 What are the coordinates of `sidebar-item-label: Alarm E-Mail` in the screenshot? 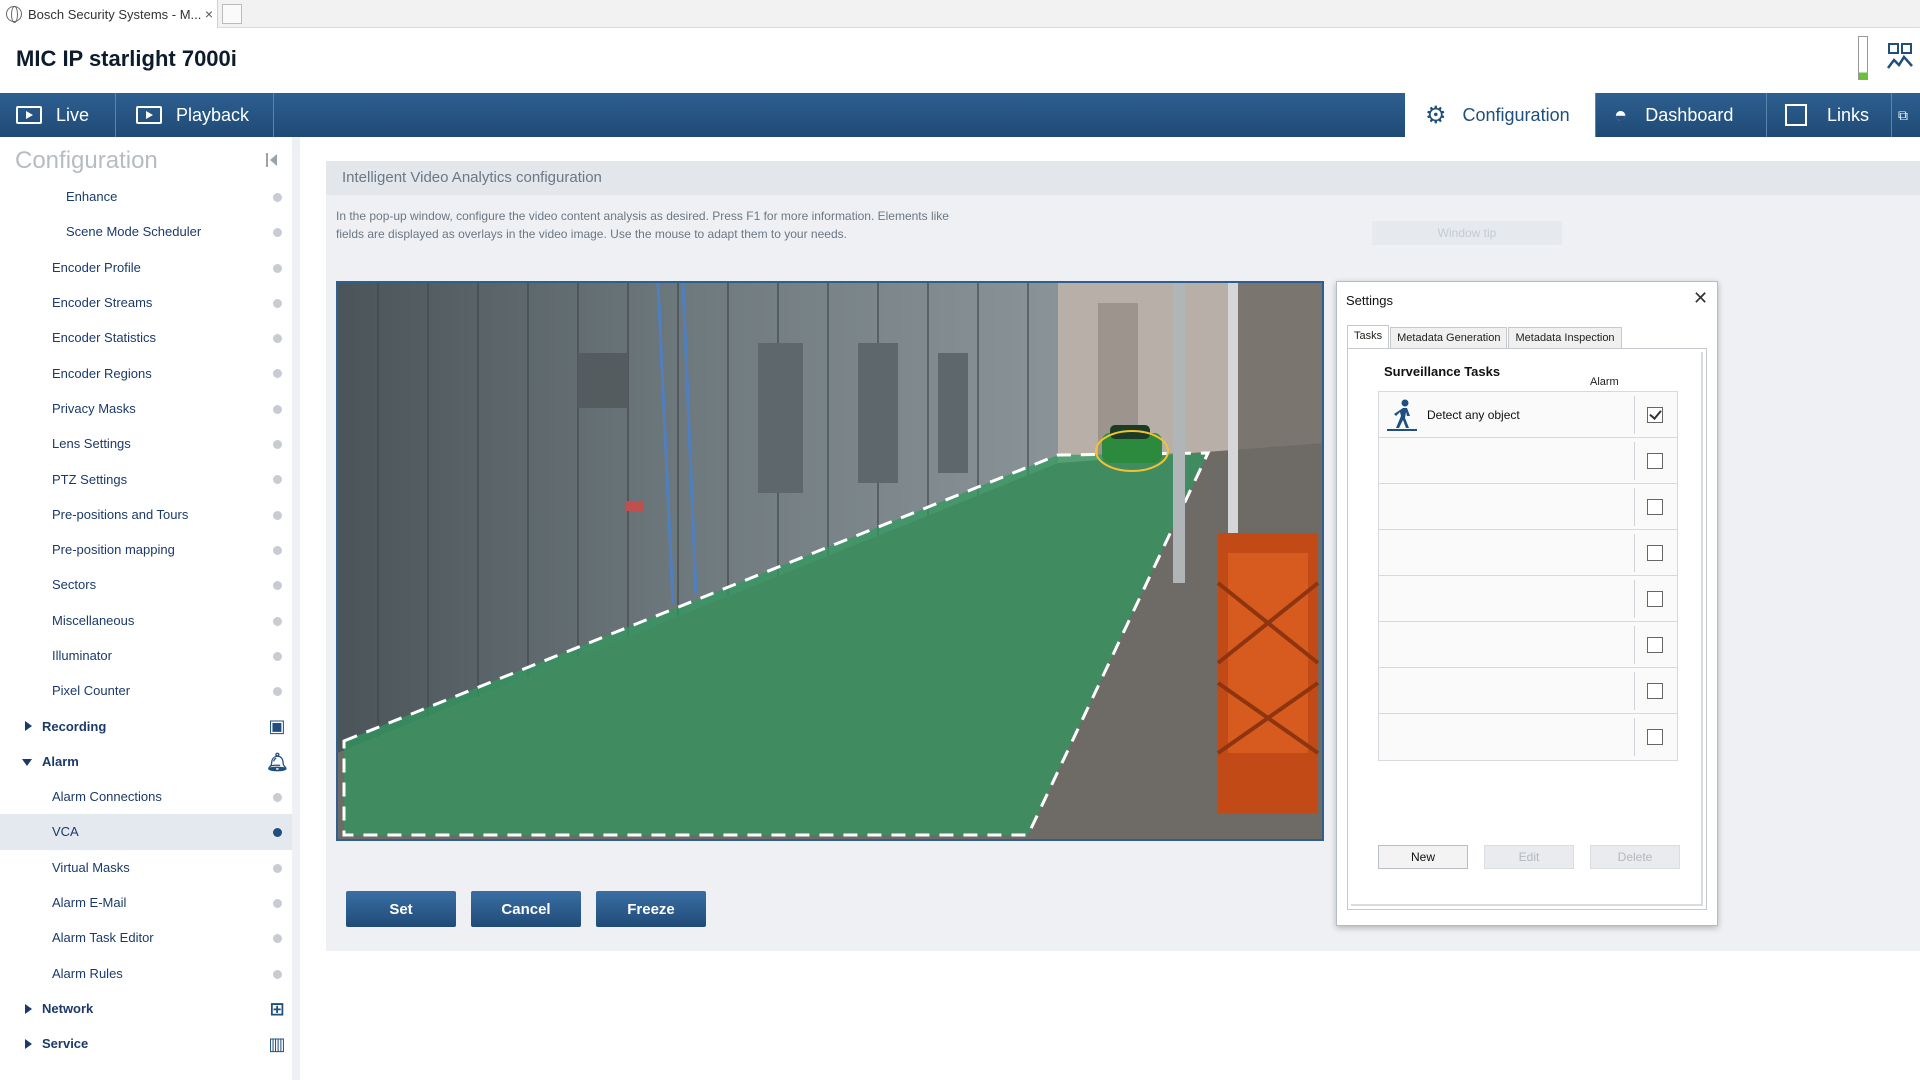 It's located at (89, 903).